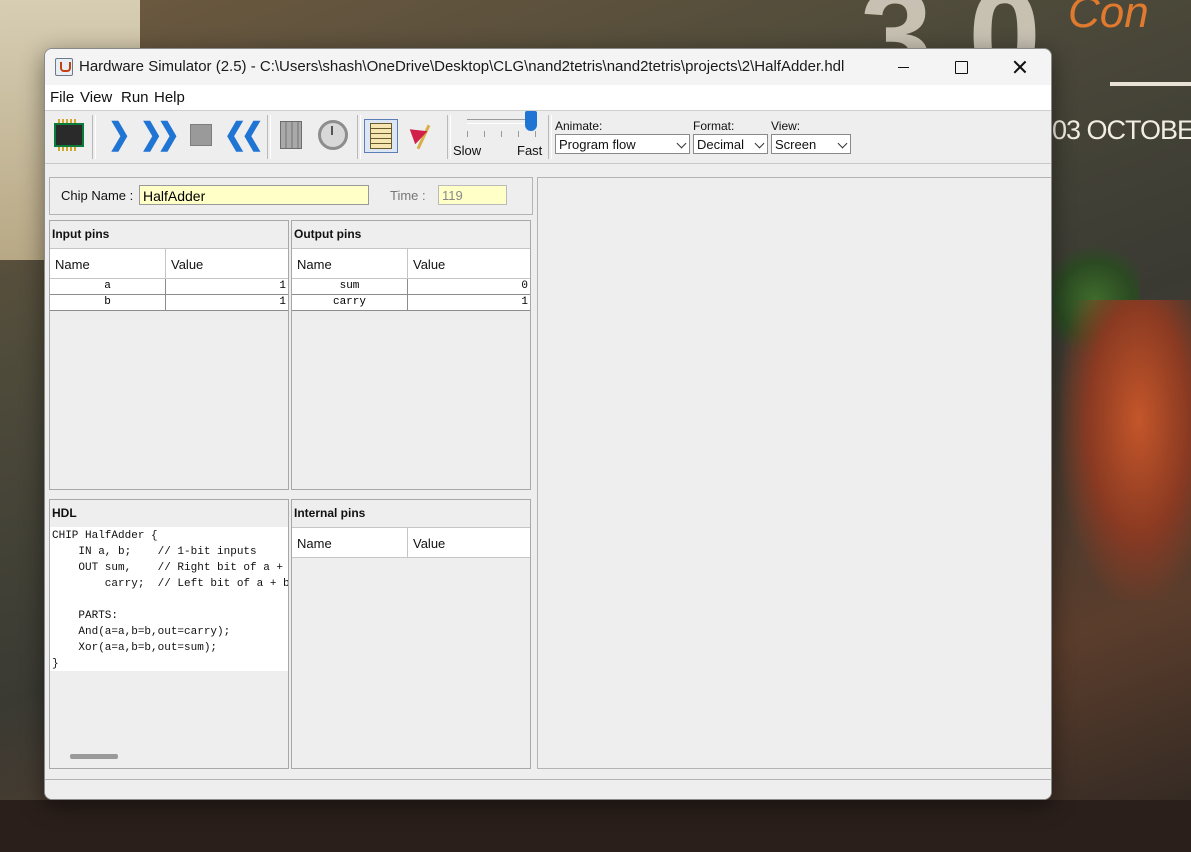 The width and height of the screenshot is (1191, 852). What do you see at coordinates (524, 286) in the screenshot?
I see `pin-value: 0` at bounding box center [524, 286].